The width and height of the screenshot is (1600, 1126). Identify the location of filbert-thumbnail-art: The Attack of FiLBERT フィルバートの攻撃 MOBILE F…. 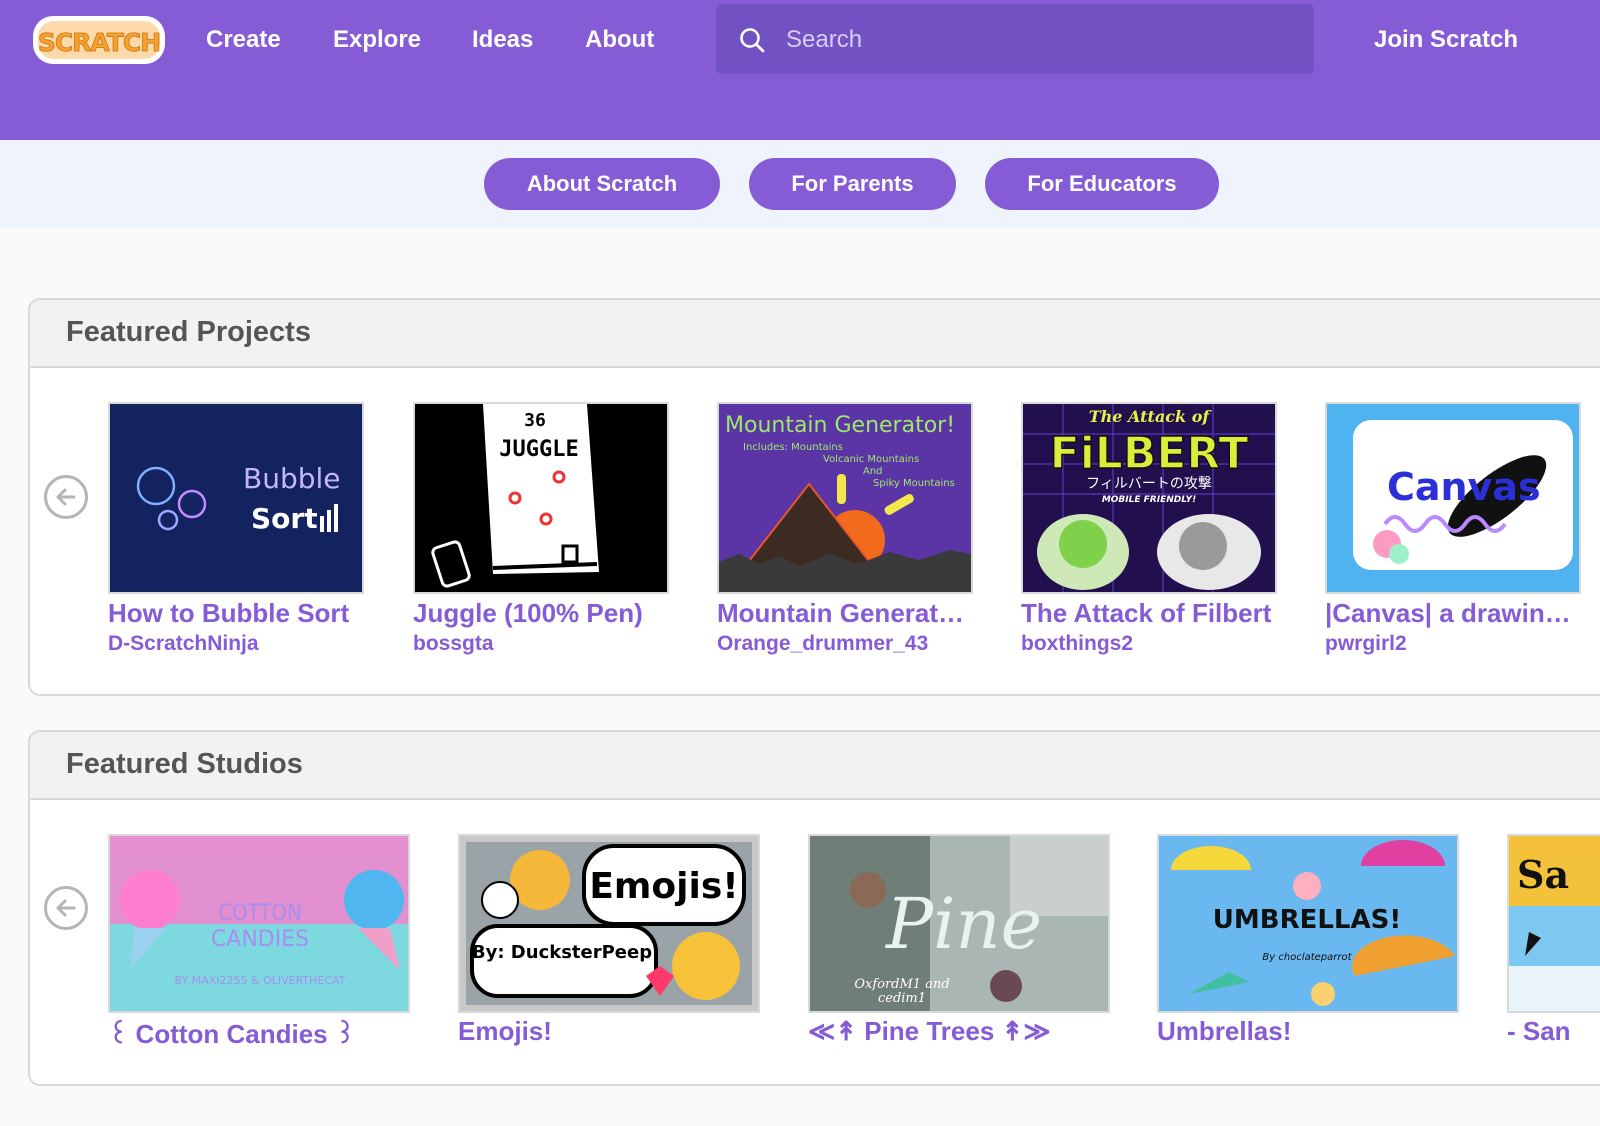
(1149, 498).